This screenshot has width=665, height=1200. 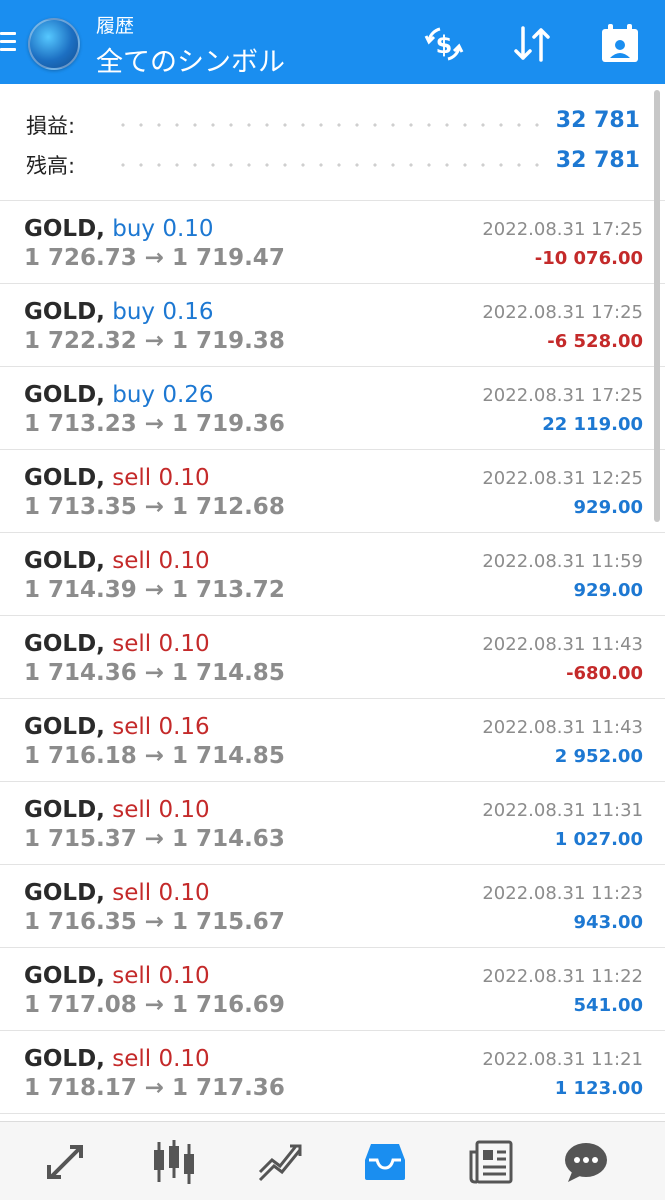 I want to click on sort-arrows-icon, so click(x=532, y=44).